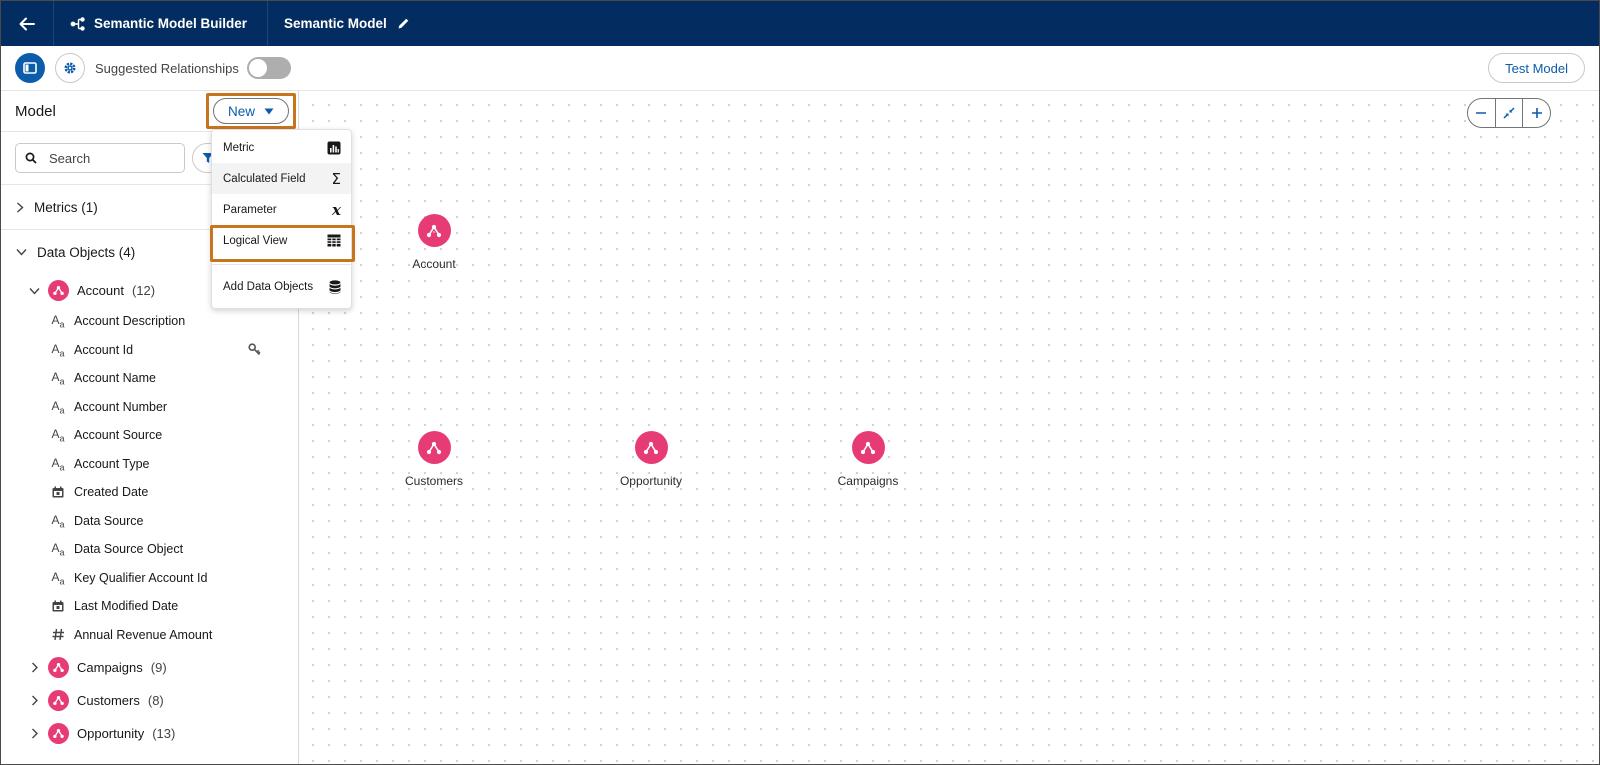 The image size is (1600, 765). What do you see at coordinates (107, 158) in the screenshot?
I see `search-input` at bounding box center [107, 158].